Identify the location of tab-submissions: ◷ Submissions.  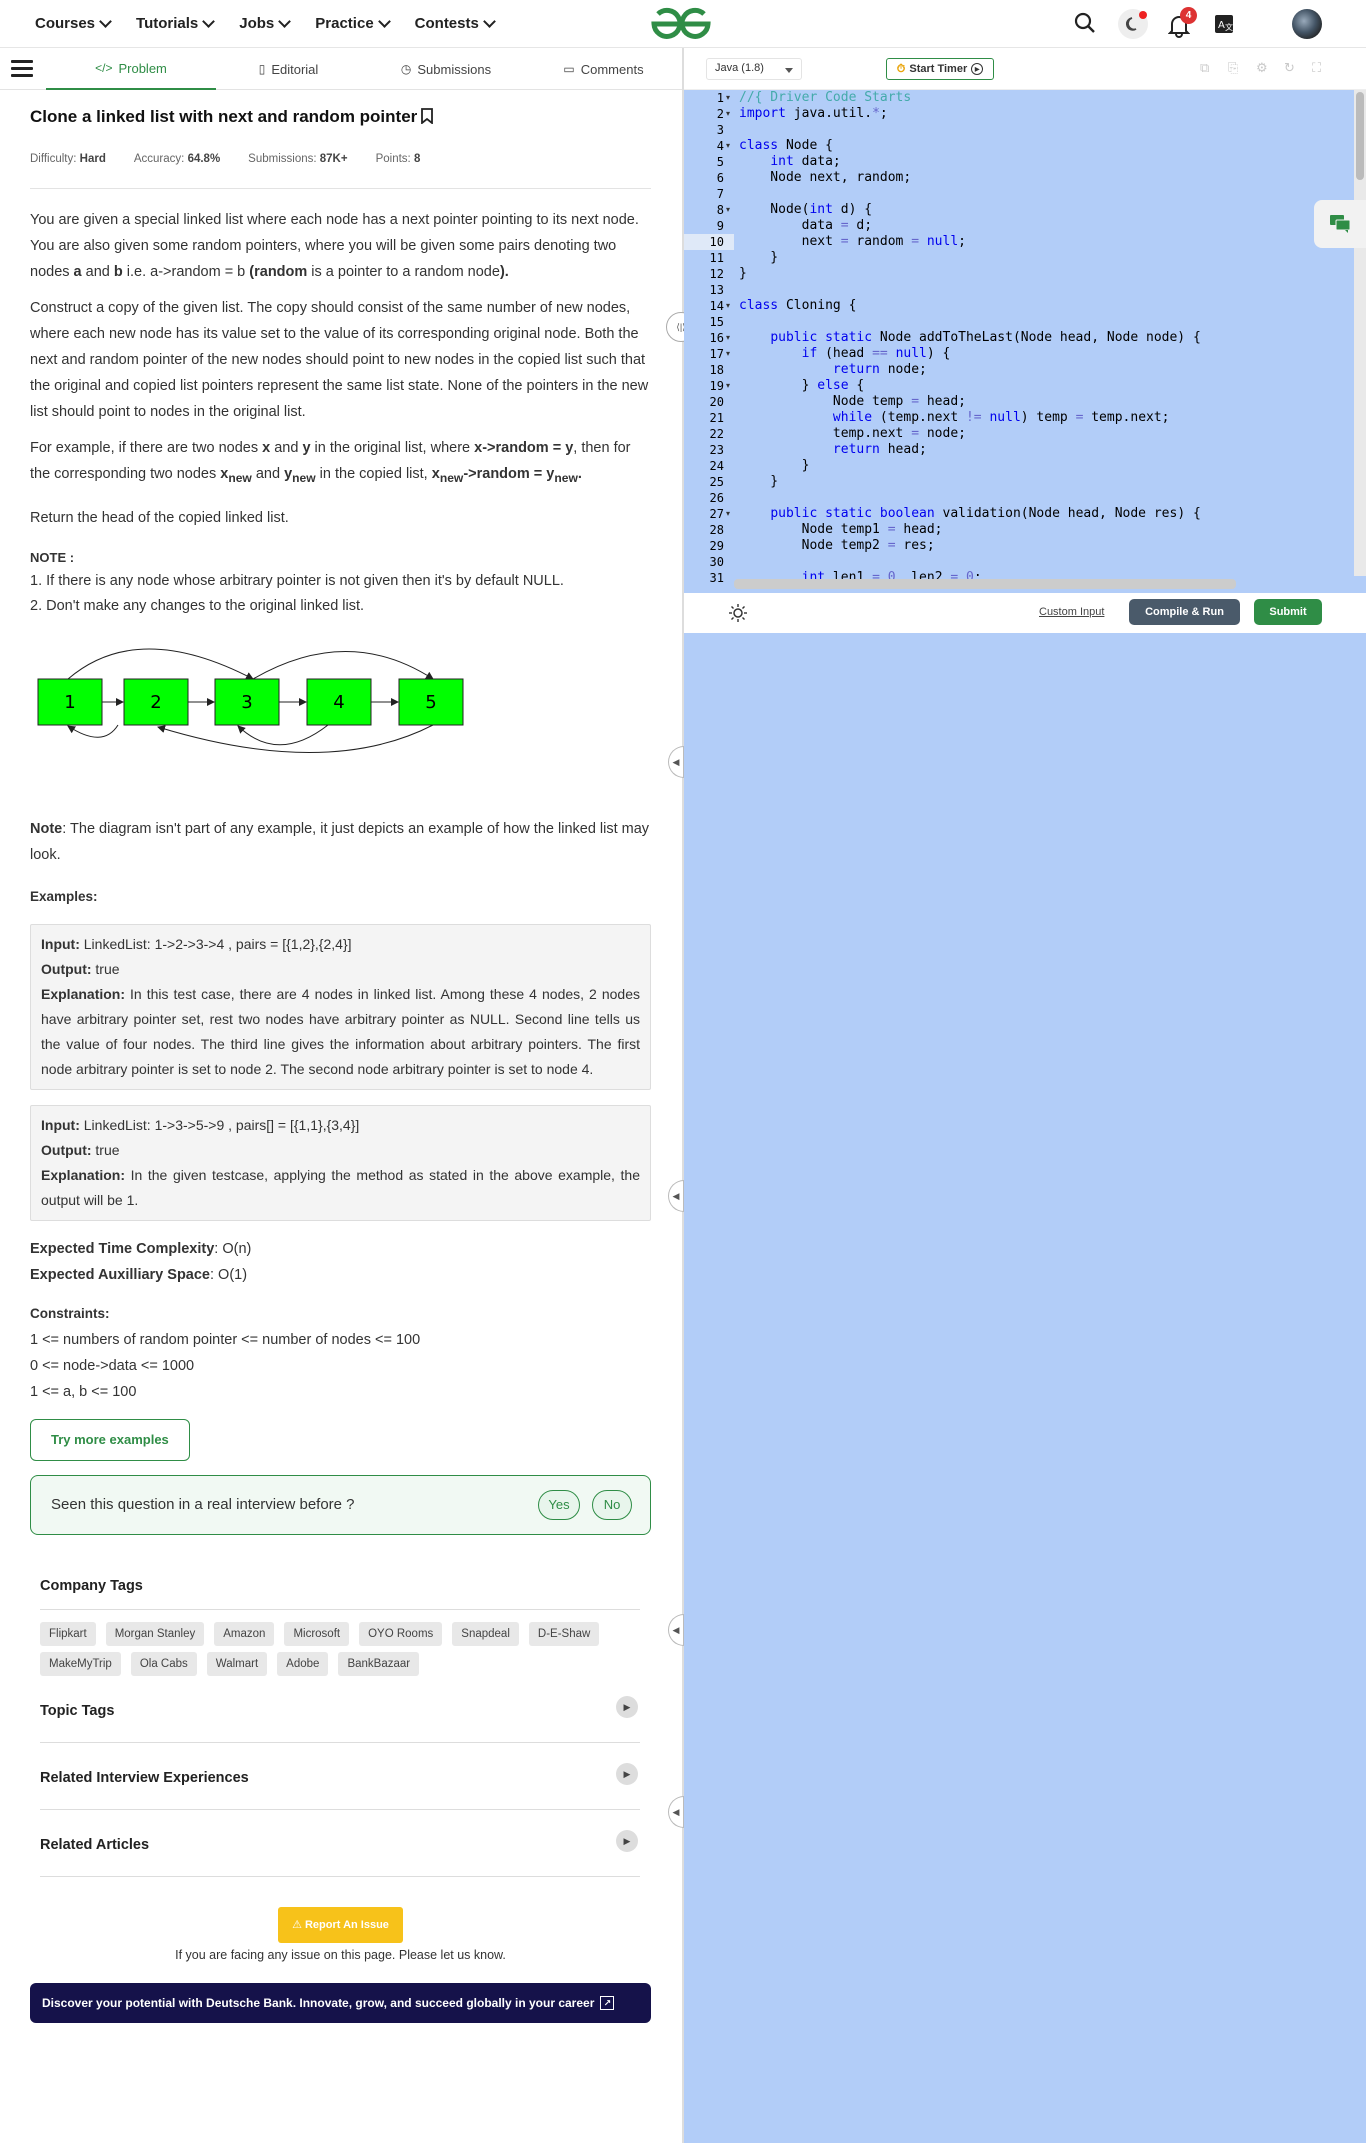
(446, 69).